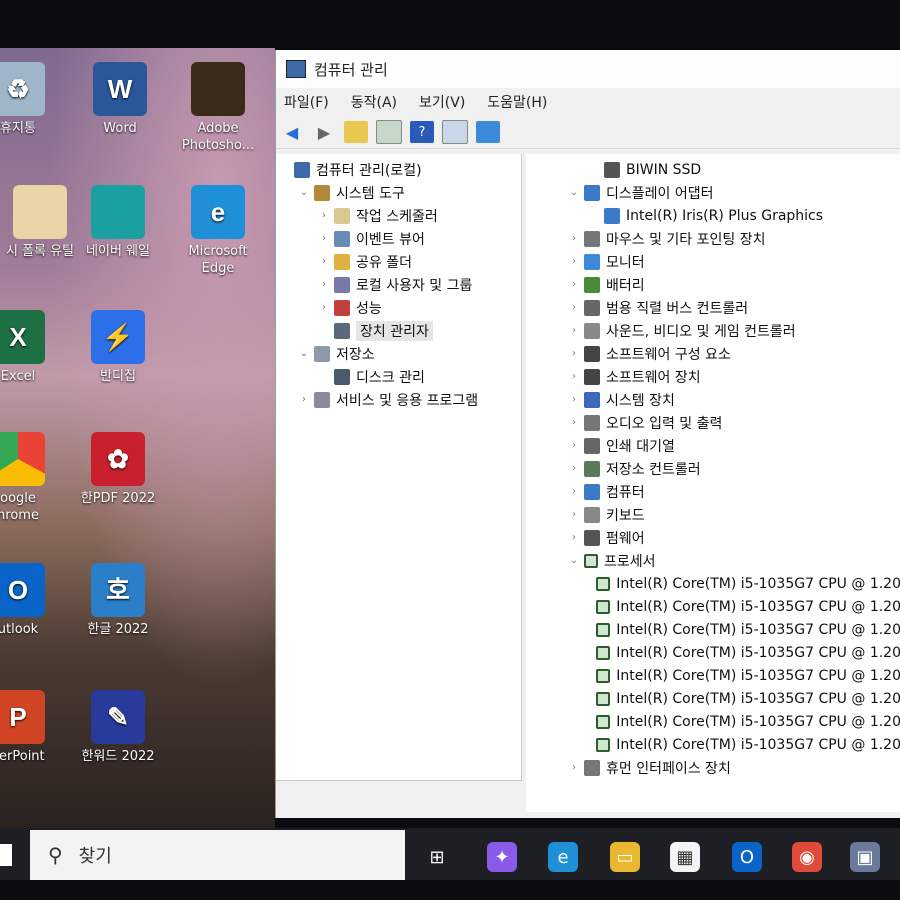 This screenshot has height=900, width=900. Describe the element at coordinates (685, 857) in the screenshot. I see `store-icon: ▦` at that location.